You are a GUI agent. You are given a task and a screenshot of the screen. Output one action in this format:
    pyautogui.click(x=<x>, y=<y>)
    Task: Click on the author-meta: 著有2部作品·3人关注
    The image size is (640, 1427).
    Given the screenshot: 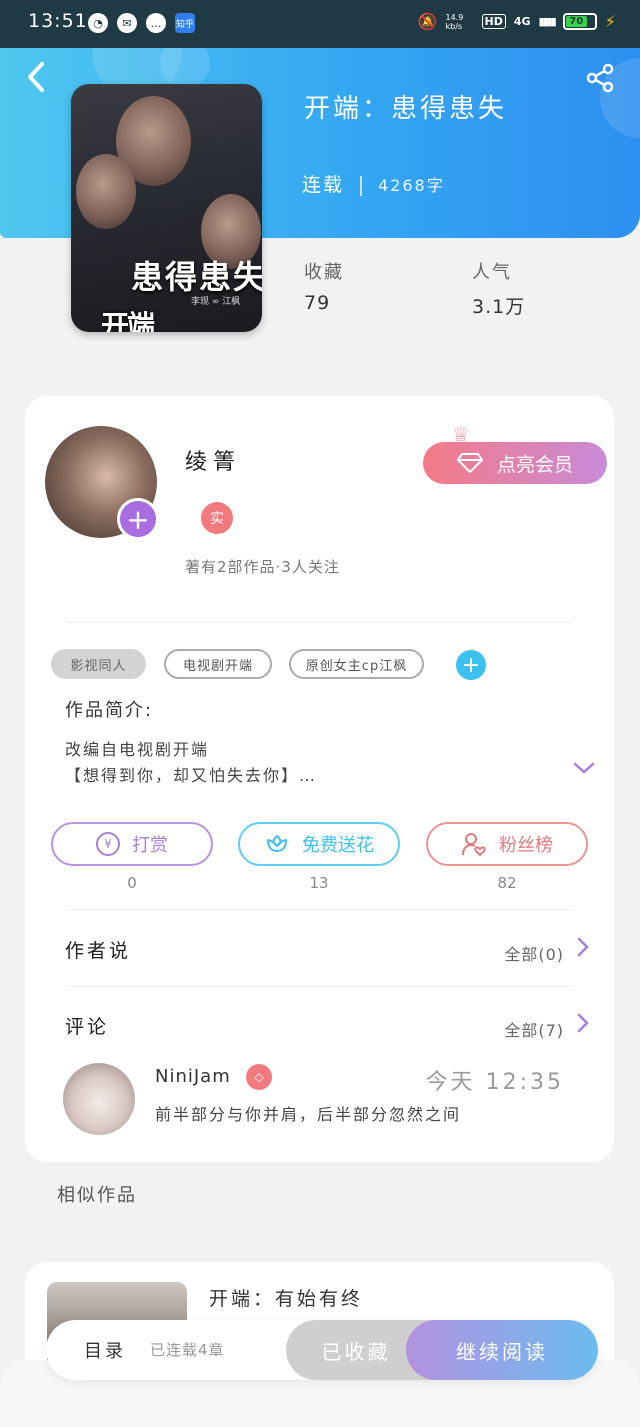 What is the action you would take?
    pyautogui.click(x=262, y=567)
    